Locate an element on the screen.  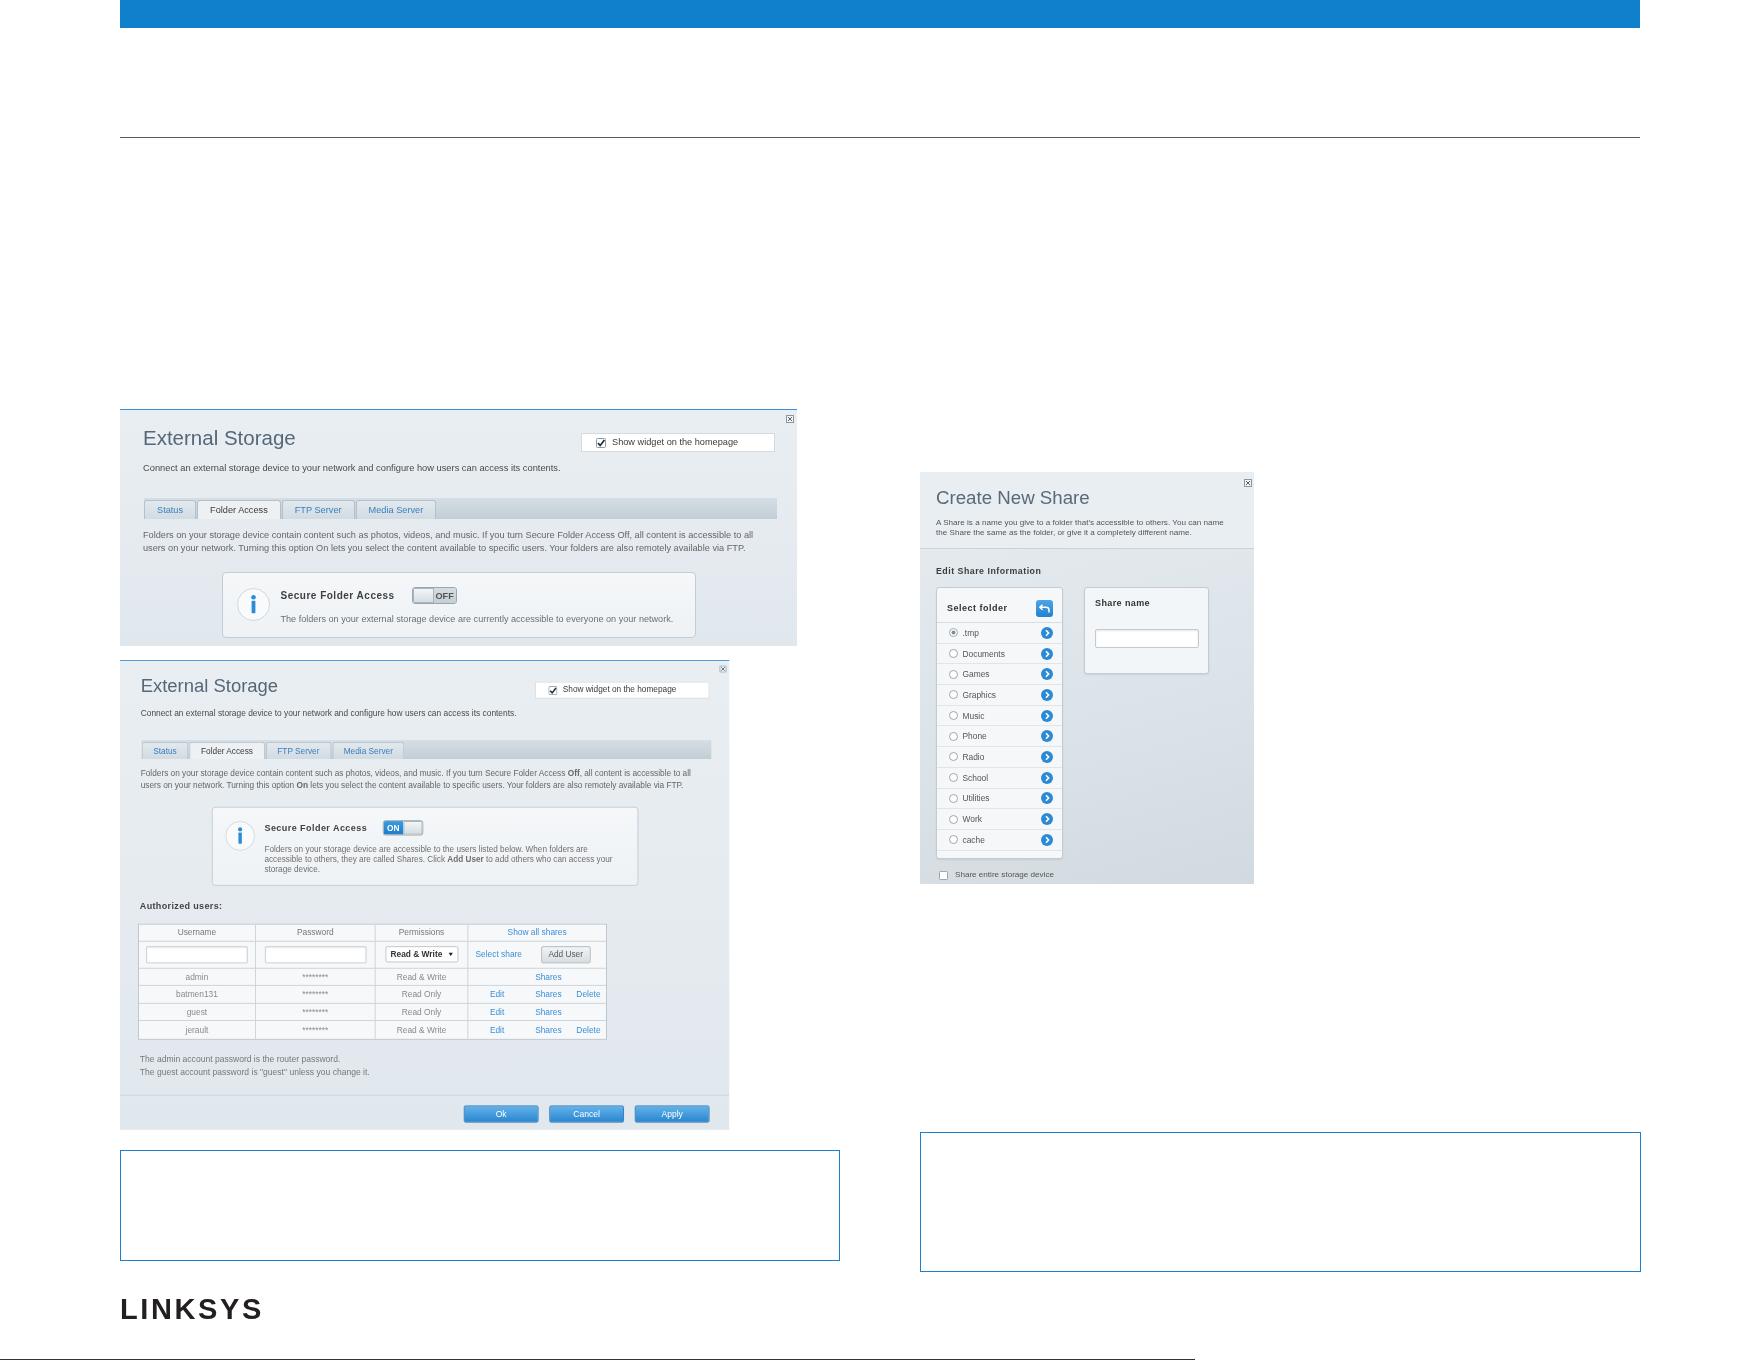
folder-name: School is located at coordinates (1001, 777).